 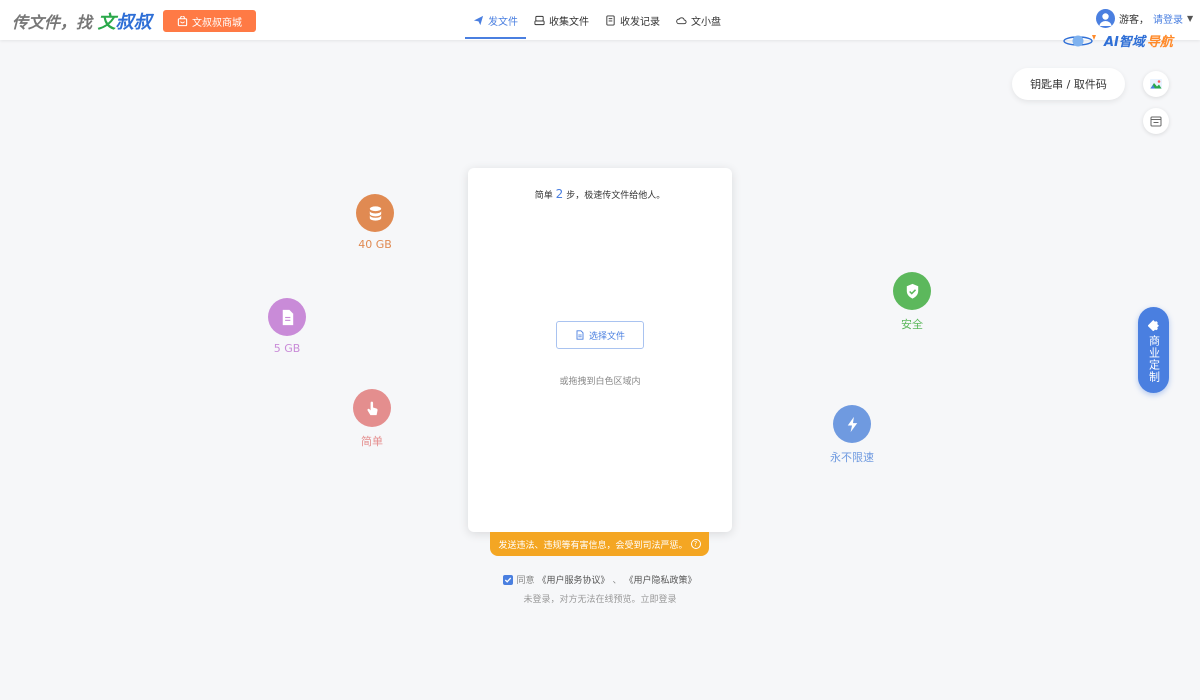 I want to click on agree-checkbox, so click(x=508, y=579).